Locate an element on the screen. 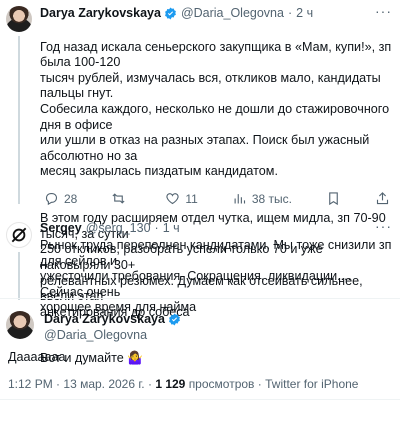  heart-icon is located at coordinates (173, 199).